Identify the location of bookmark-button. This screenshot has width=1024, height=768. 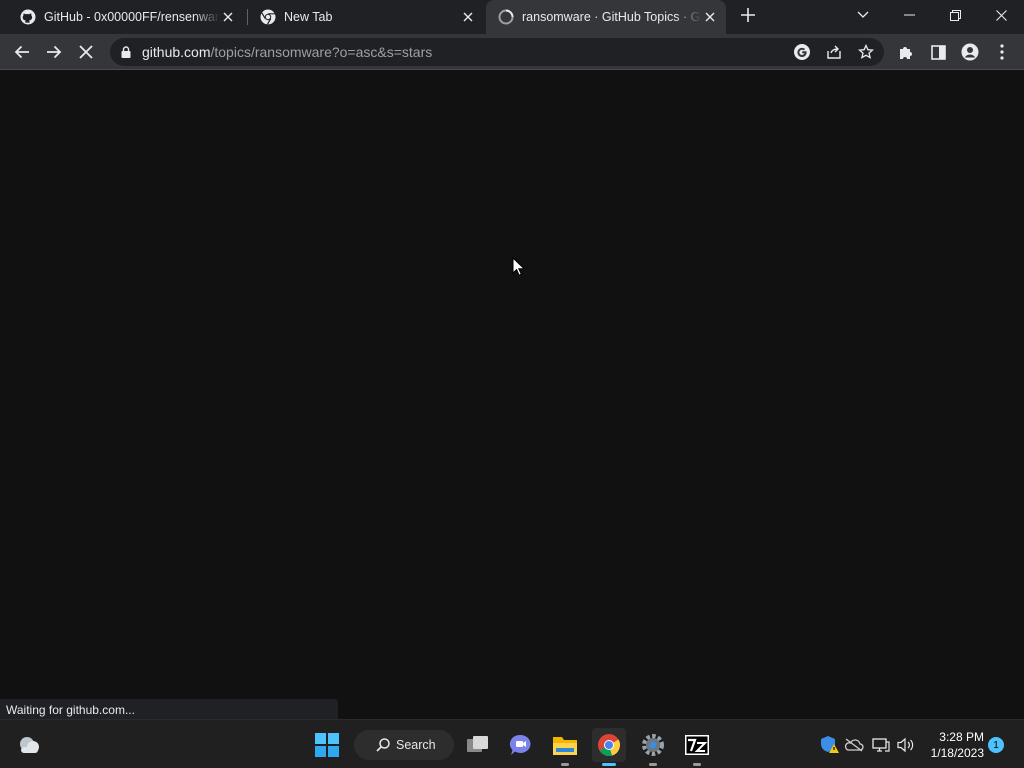
(866, 52).